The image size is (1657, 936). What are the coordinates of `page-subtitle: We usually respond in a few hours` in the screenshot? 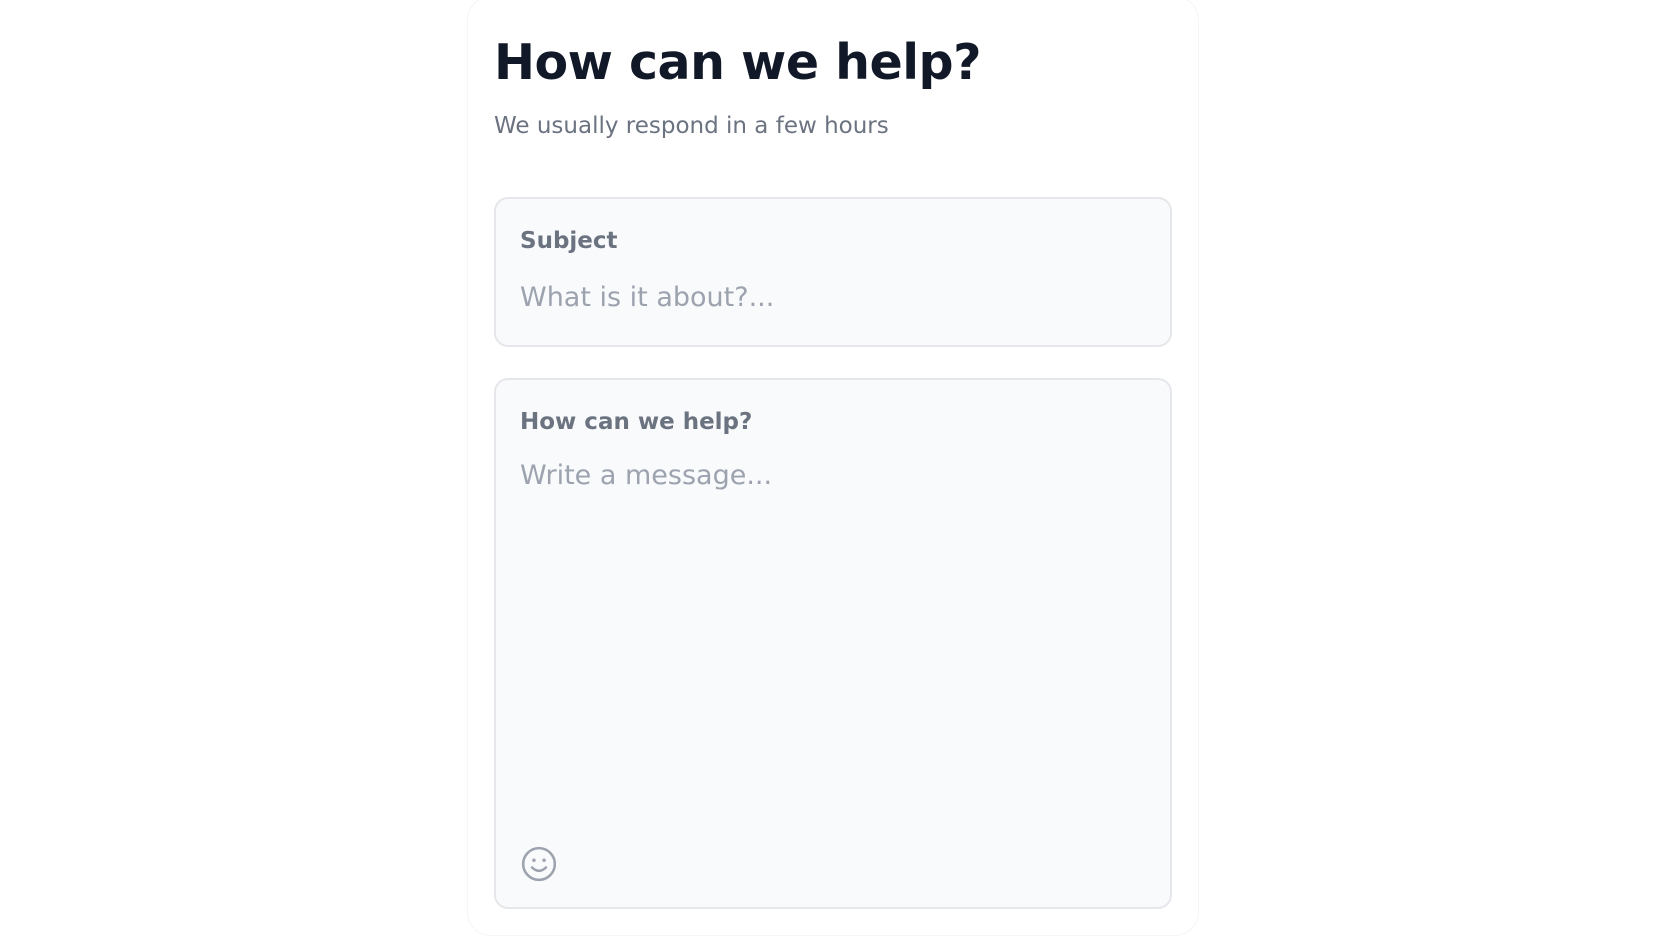 It's located at (691, 126).